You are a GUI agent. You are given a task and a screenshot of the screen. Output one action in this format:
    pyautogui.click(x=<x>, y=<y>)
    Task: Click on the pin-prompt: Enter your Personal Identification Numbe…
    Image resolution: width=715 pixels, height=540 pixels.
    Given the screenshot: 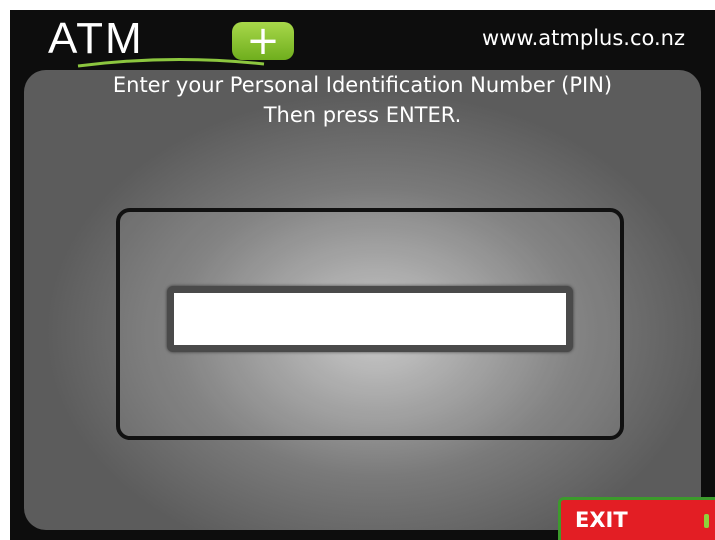 What is the action you would take?
    pyautogui.click(x=362, y=100)
    